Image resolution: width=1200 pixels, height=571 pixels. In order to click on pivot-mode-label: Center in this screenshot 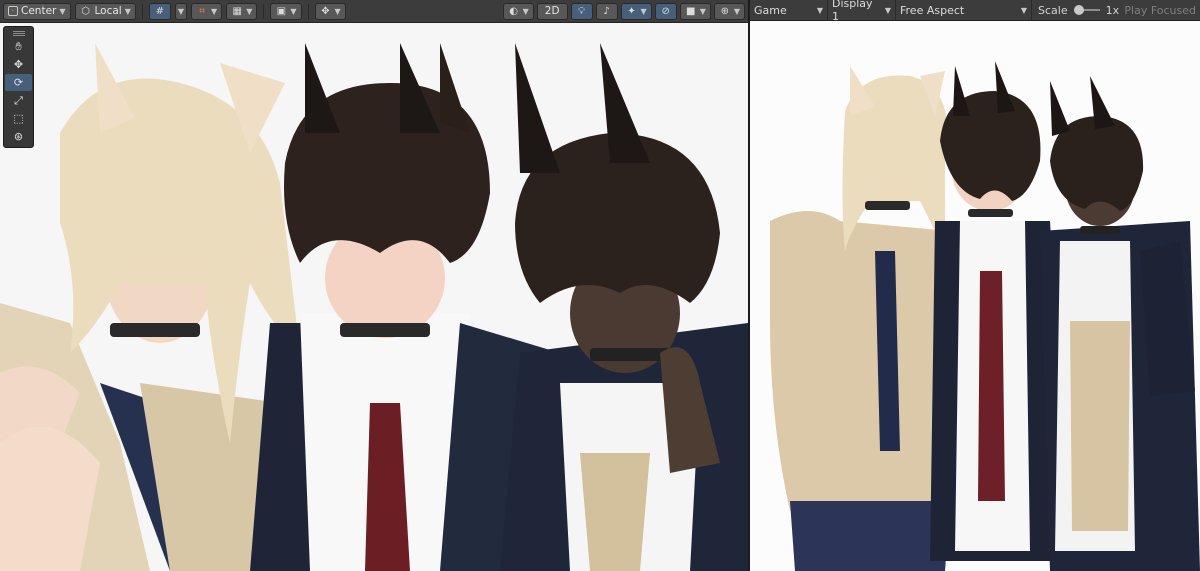, I will do `click(39, 11)`.